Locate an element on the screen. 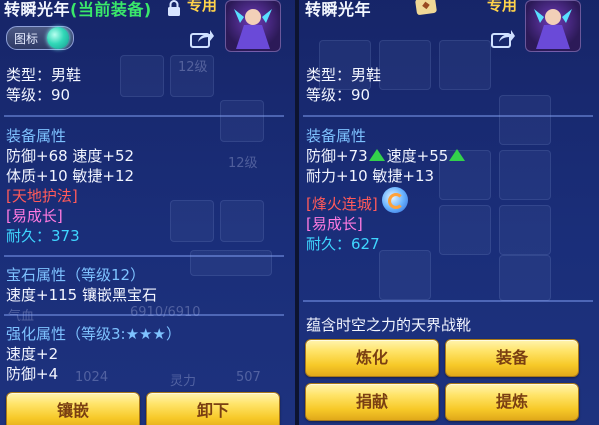 The width and height of the screenshot is (599, 425). refine-button: 炼化 is located at coordinates (372, 358).